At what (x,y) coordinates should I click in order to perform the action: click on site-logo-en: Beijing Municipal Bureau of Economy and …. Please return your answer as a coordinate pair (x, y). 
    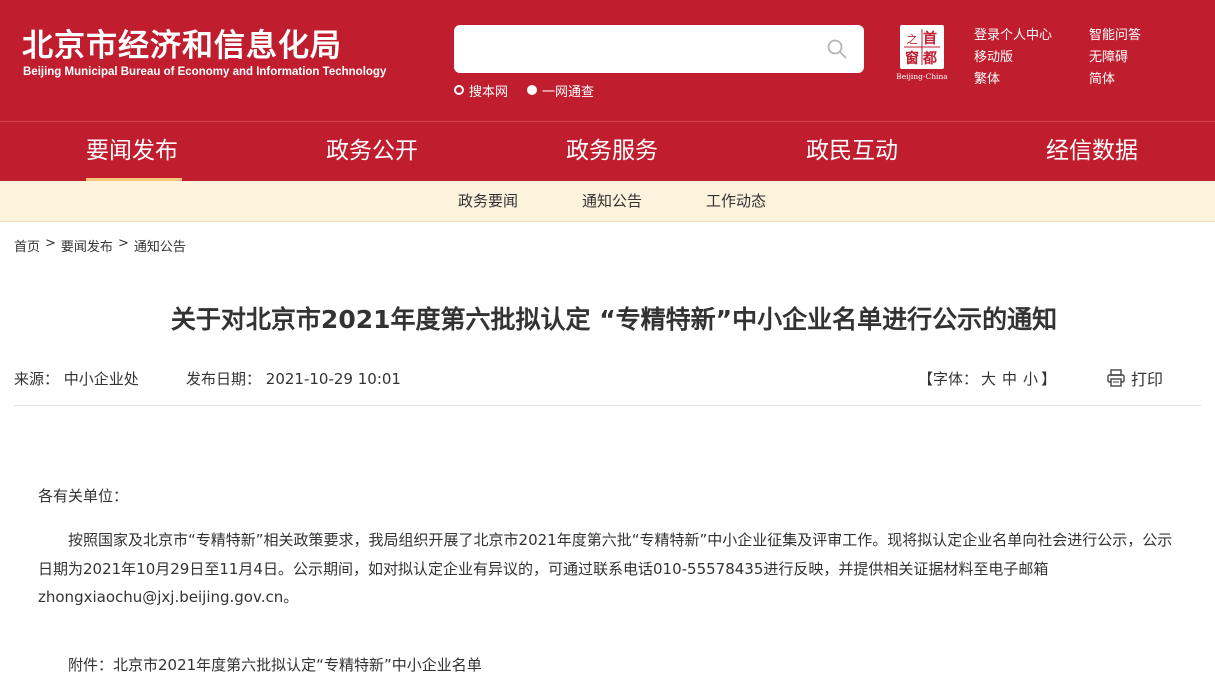
    Looking at the image, I should click on (205, 72).